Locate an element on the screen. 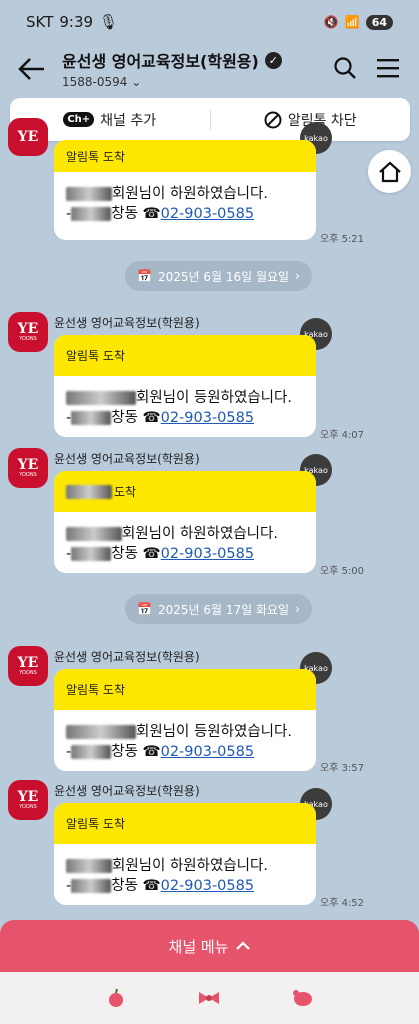 The width and height of the screenshot is (419, 1024). home-button is located at coordinates (389, 171).